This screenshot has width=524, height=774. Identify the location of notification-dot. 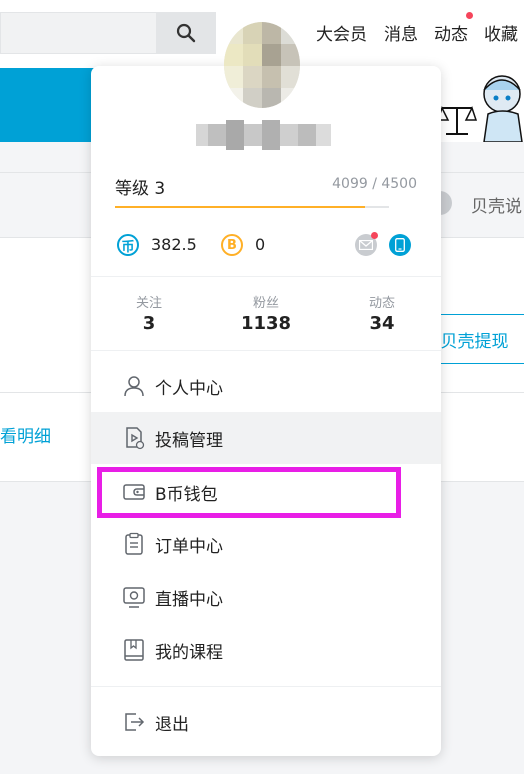
(469, 15).